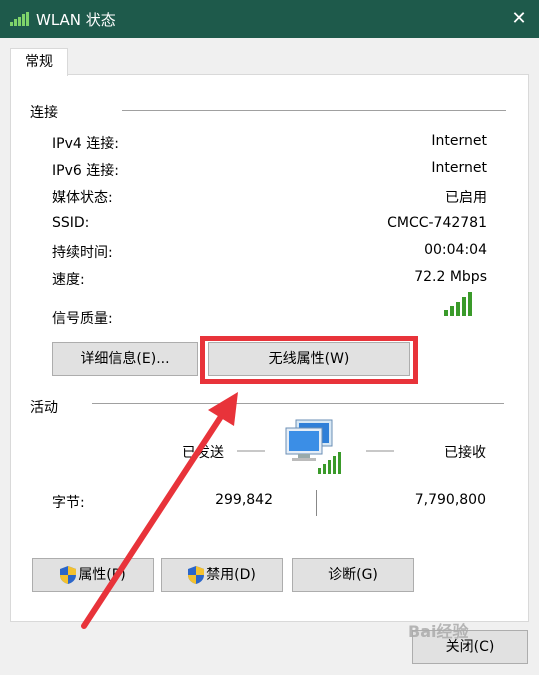 The height and width of the screenshot is (675, 539). I want to click on tab-general: 常规, so click(39, 62).